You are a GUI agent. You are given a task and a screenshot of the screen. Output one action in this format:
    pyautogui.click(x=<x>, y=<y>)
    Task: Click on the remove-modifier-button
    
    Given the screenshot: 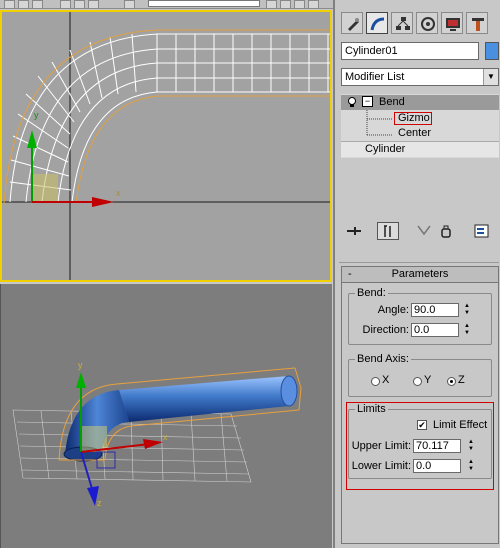 What is the action you would take?
    pyautogui.click(x=446, y=231)
    